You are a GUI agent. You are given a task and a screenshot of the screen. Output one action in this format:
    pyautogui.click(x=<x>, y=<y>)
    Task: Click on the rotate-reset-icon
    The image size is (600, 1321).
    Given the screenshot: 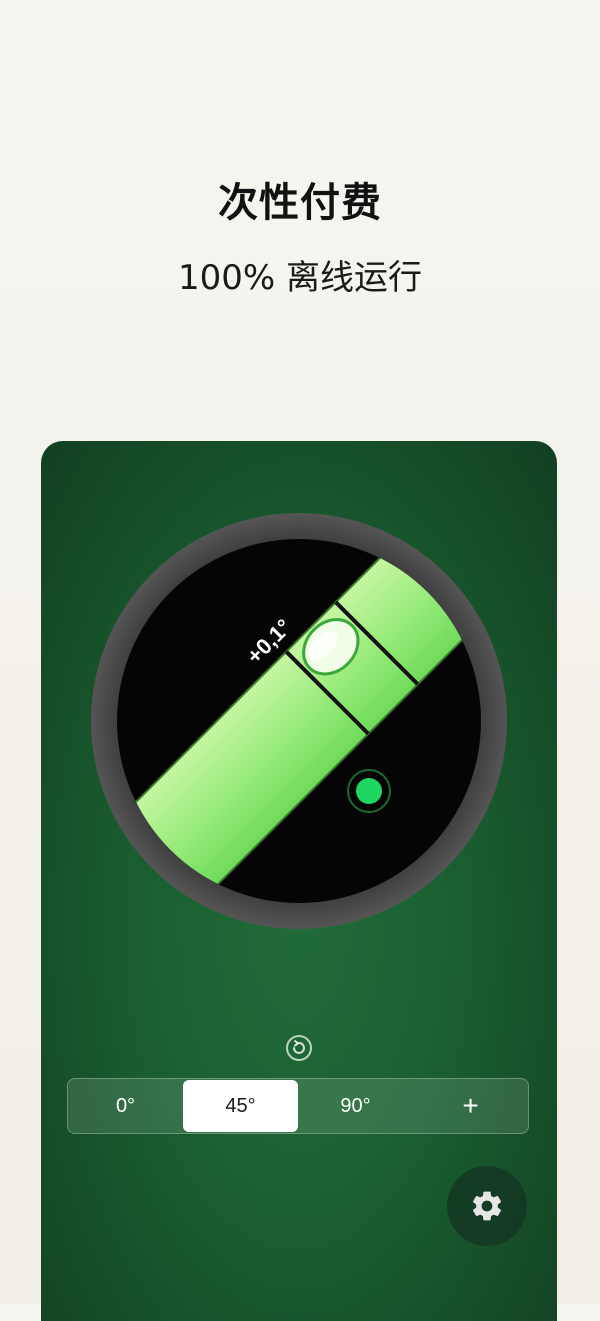 What is the action you would take?
    pyautogui.click(x=299, y=1048)
    